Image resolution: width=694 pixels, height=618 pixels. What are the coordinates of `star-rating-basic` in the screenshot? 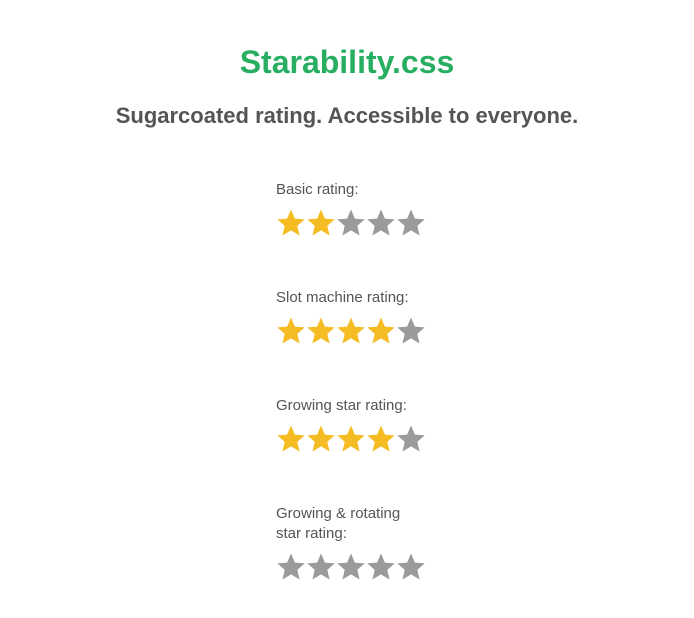 It's located at (386, 224).